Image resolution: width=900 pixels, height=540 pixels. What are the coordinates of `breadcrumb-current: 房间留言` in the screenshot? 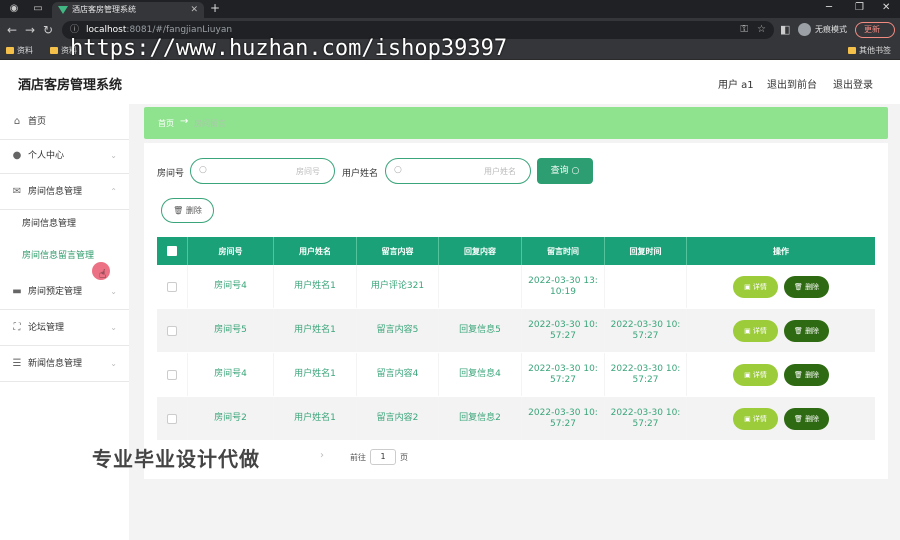 It's located at (210, 123).